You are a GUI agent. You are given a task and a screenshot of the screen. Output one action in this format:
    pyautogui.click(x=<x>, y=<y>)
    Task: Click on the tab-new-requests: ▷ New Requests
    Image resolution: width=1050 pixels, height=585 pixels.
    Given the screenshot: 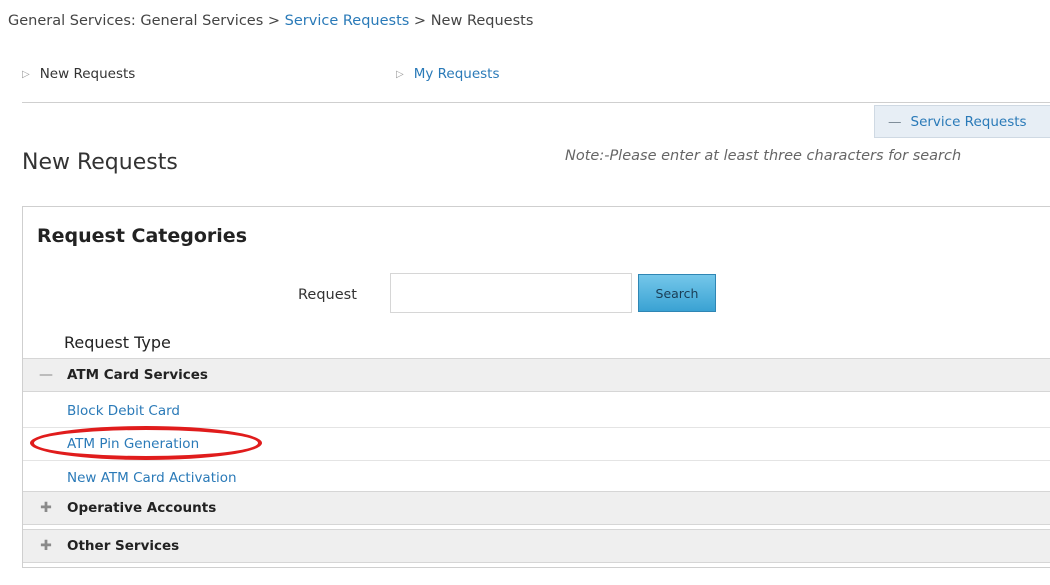 What is the action you would take?
    pyautogui.click(x=78, y=74)
    